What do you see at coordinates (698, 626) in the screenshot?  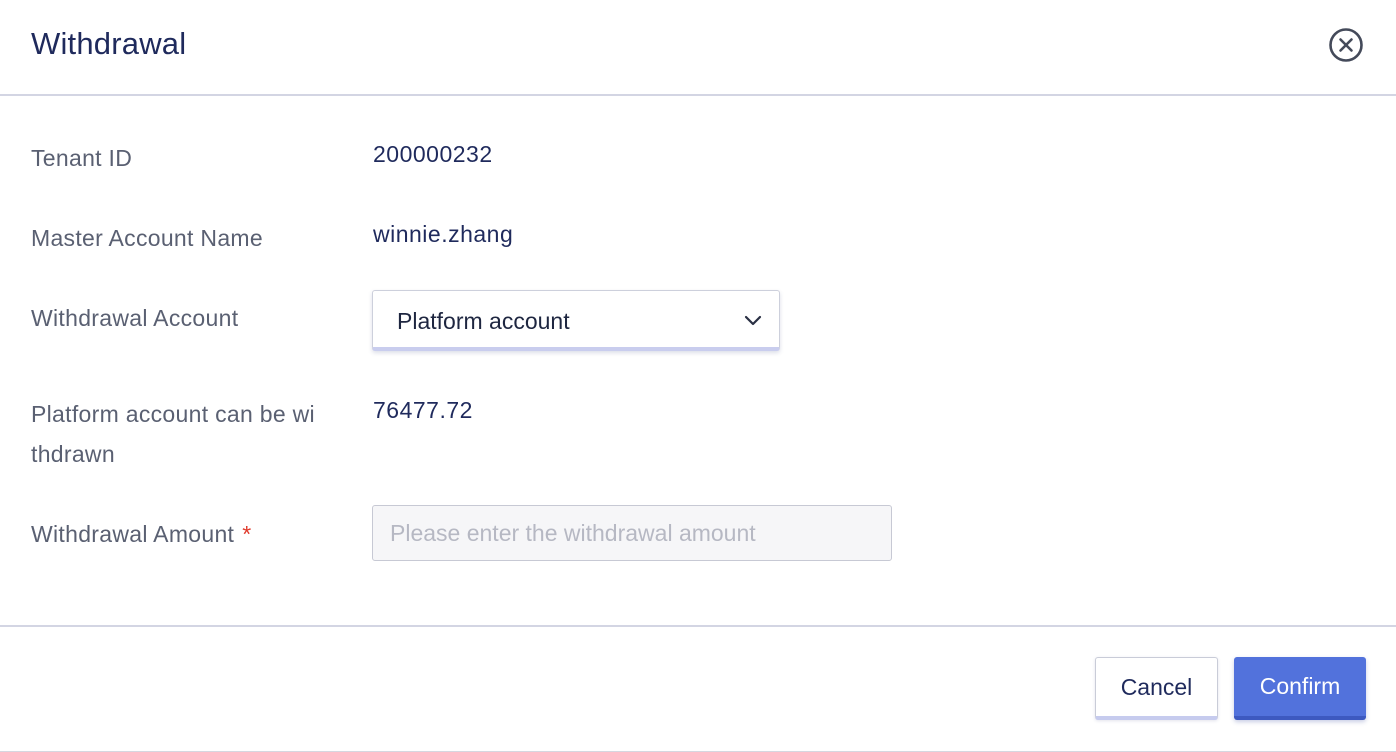 I see `footer-divider` at bounding box center [698, 626].